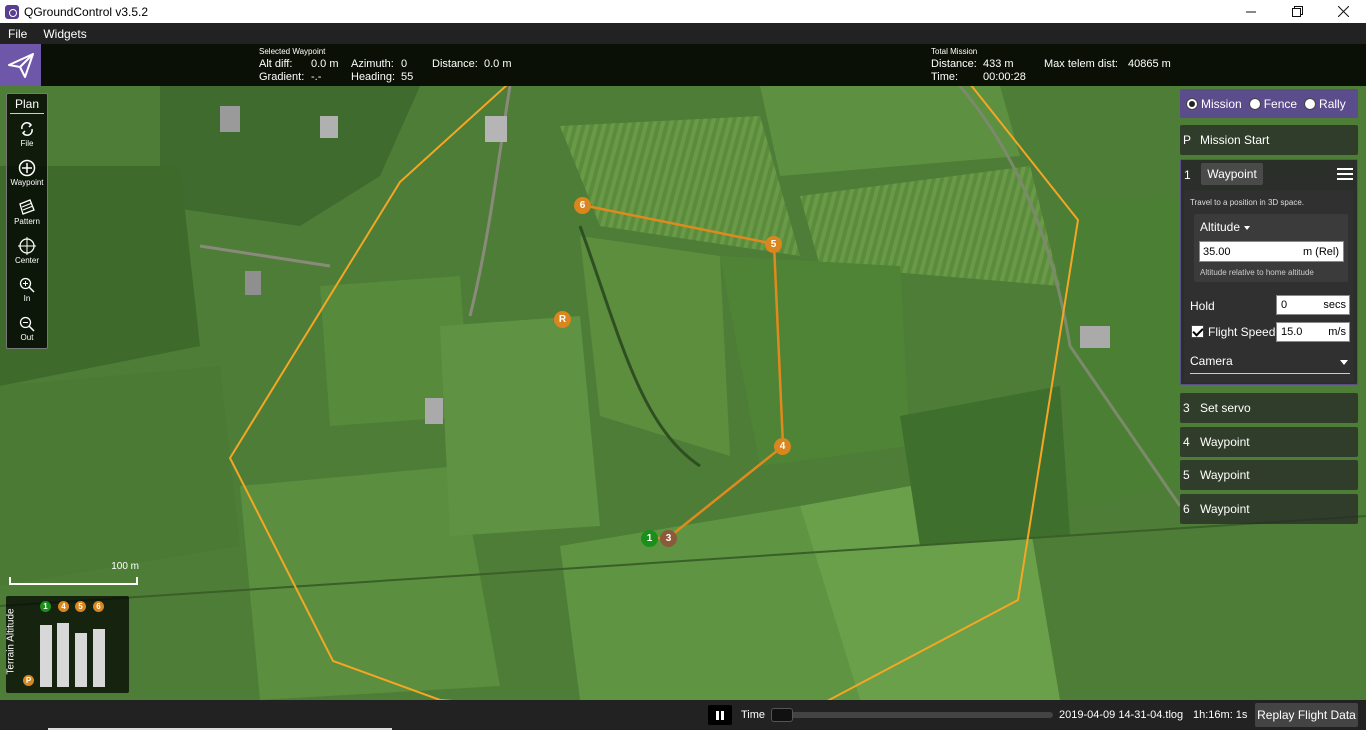 This screenshot has width=1366, height=730. Describe the element at coordinates (1269, 442) in the screenshot. I see `mission-item-4: 4 Waypoint` at that location.